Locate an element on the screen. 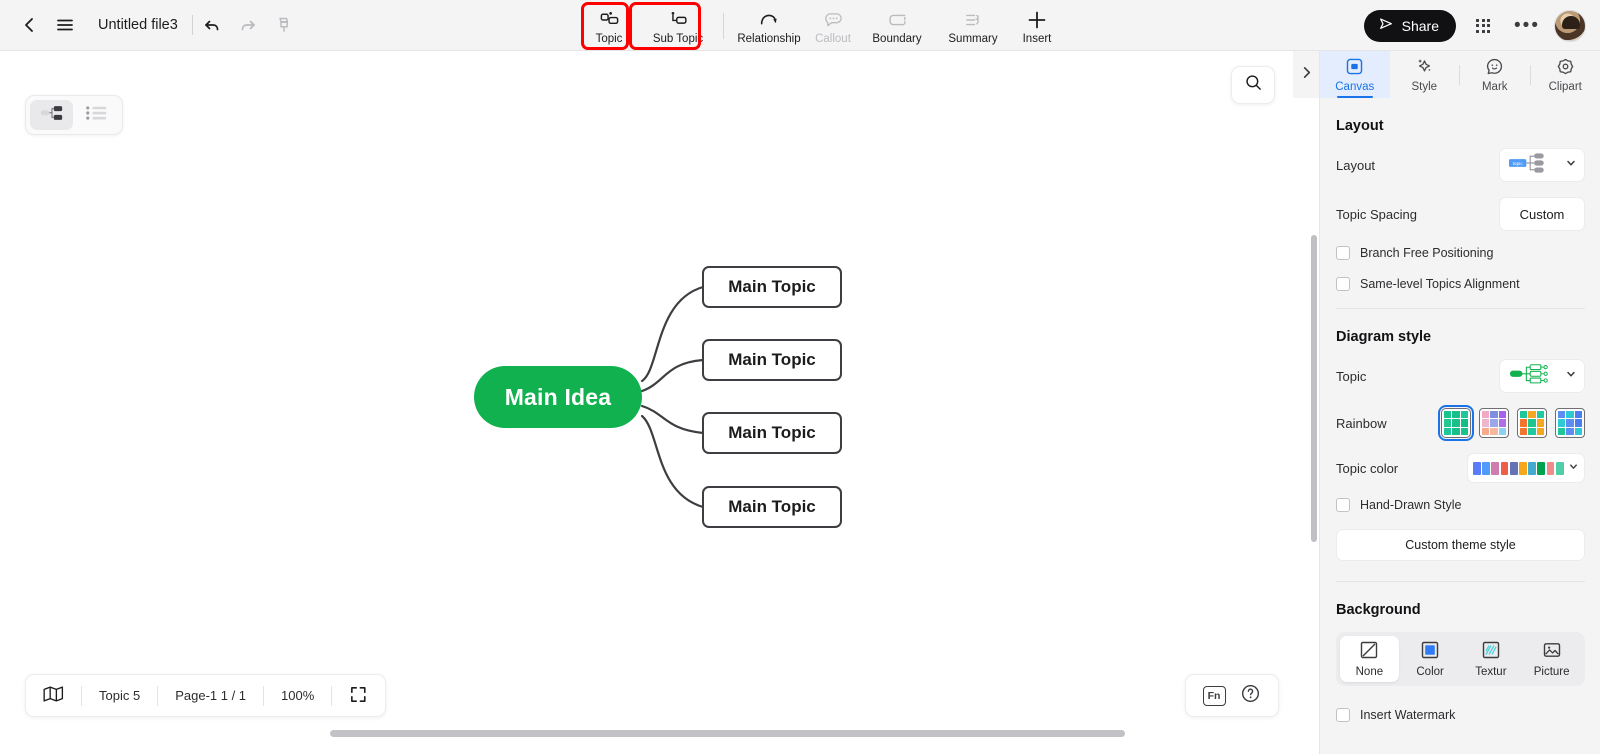 Image resolution: width=1600 pixels, height=754 pixels. same-level-alignment-checkbox: Same-level Topics Alignment is located at coordinates (1460, 284).